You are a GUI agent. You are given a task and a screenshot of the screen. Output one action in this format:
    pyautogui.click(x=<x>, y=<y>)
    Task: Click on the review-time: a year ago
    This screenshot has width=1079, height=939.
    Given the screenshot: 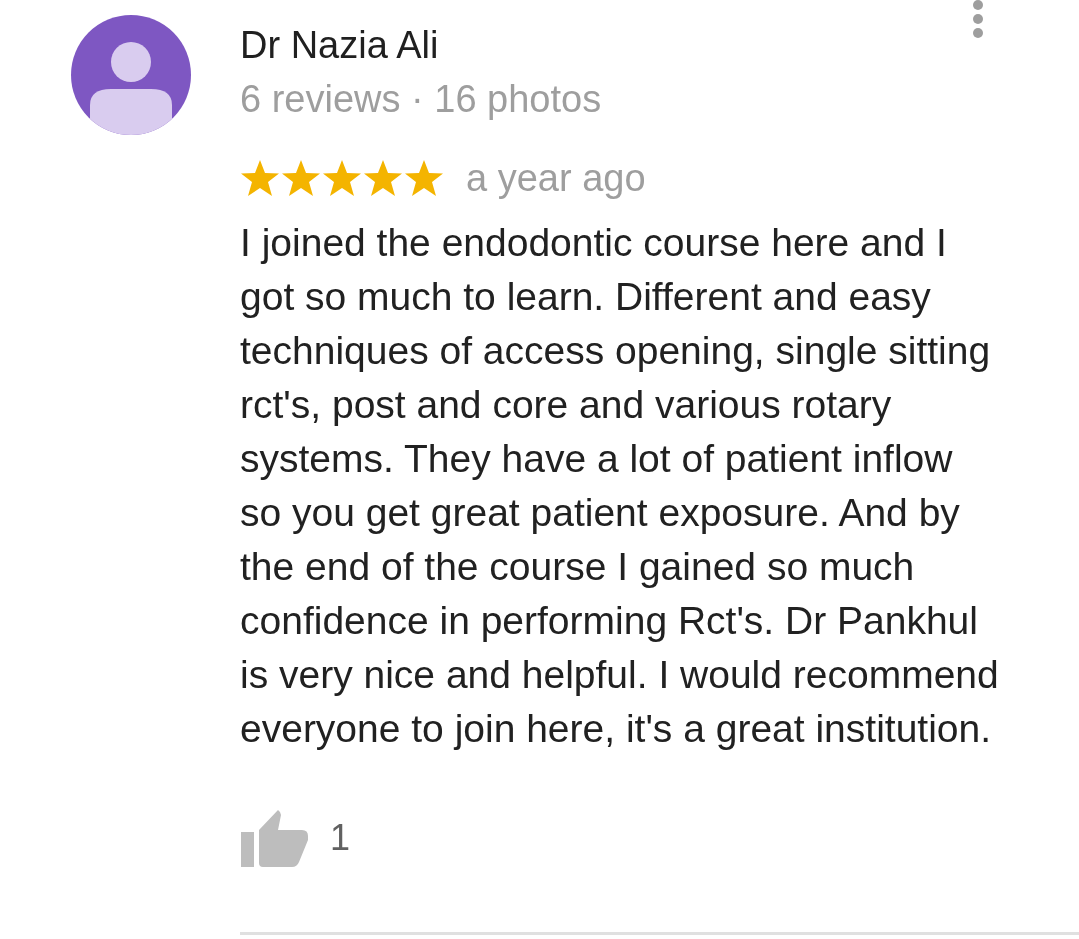 What is the action you would take?
    pyautogui.click(x=556, y=178)
    